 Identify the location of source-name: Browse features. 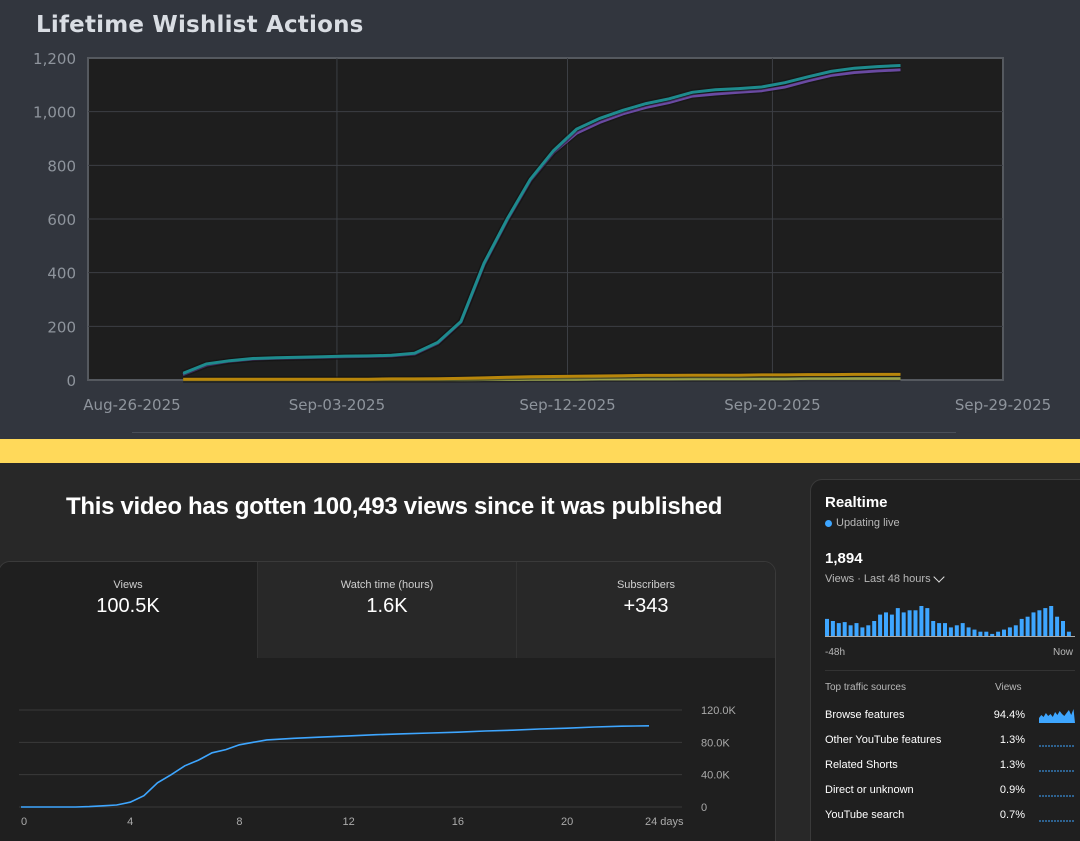
(865, 715).